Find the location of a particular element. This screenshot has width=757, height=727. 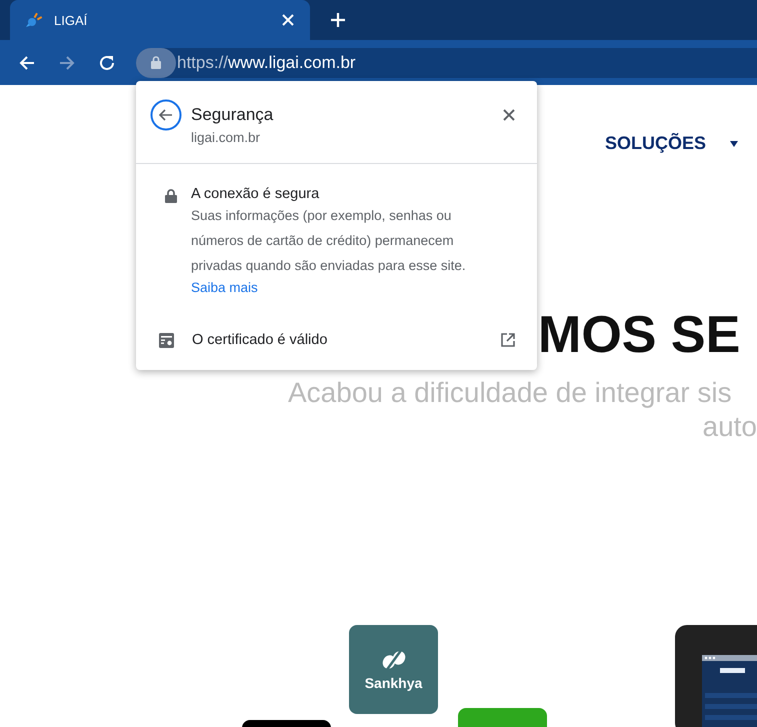

site-info-button is located at coordinates (156, 63).